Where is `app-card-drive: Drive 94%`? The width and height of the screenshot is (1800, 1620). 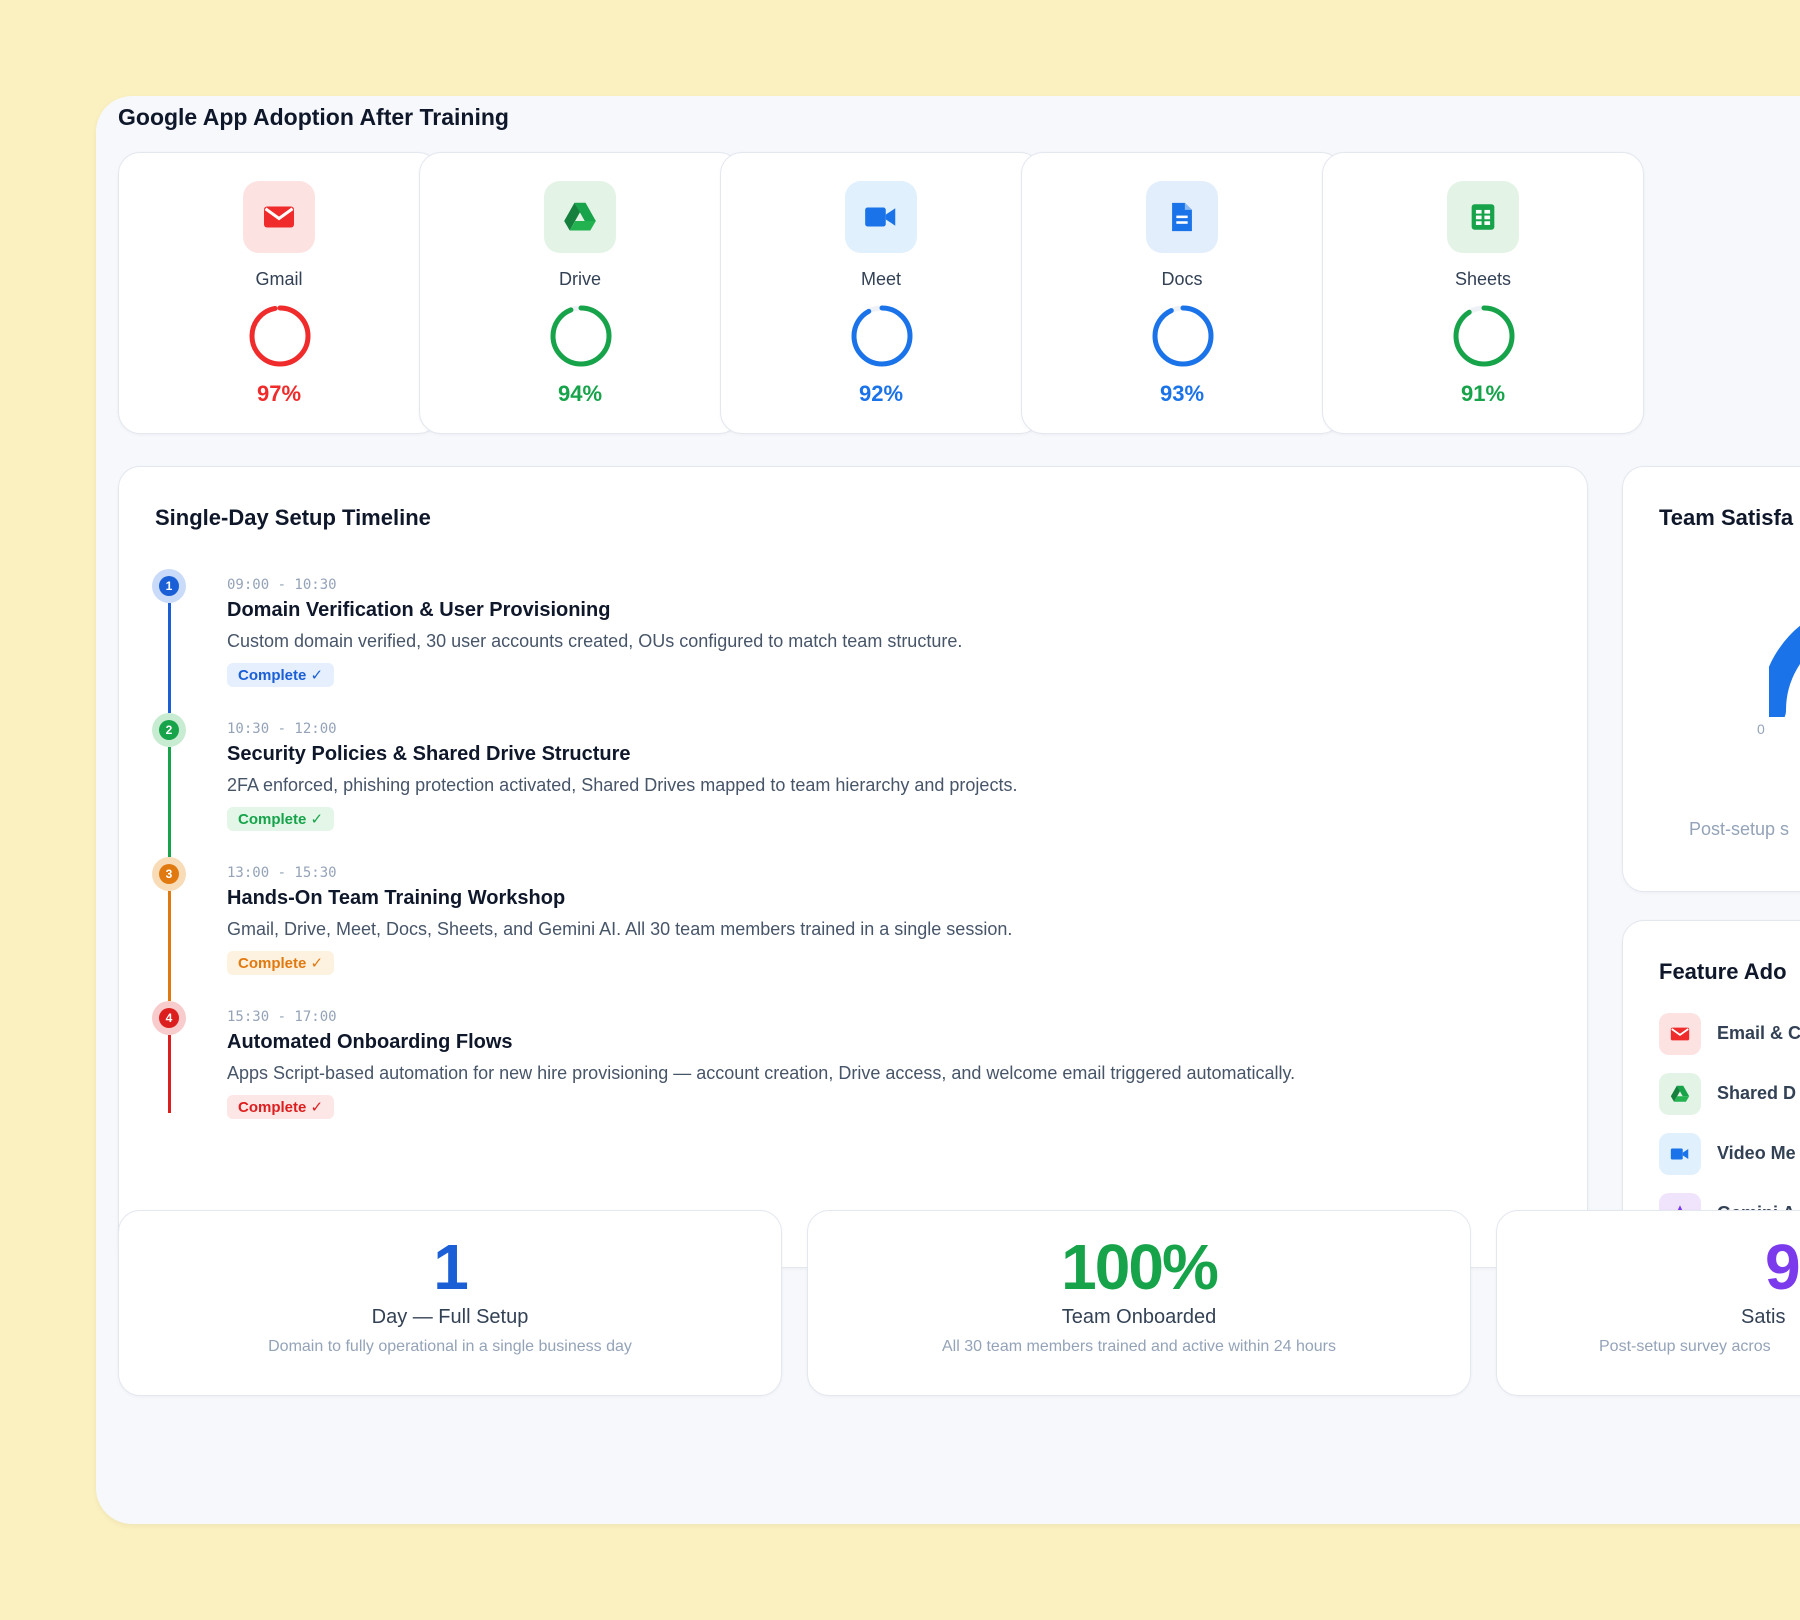
app-card-drive: Drive 94% is located at coordinates (580, 293).